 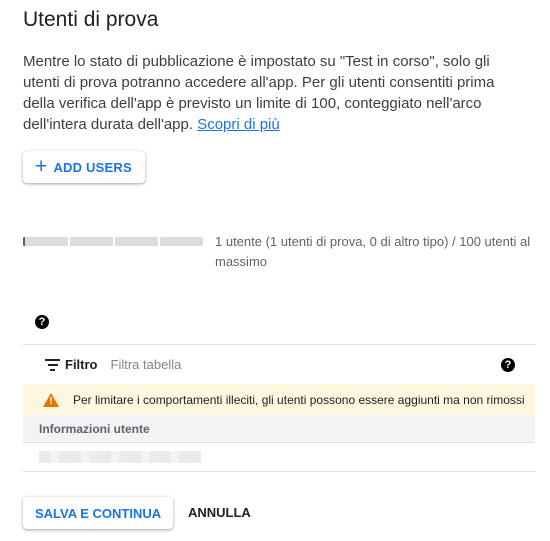 What do you see at coordinates (306, 364) in the screenshot?
I see `filter-table-input: Filtra tabella` at bounding box center [306, 364].